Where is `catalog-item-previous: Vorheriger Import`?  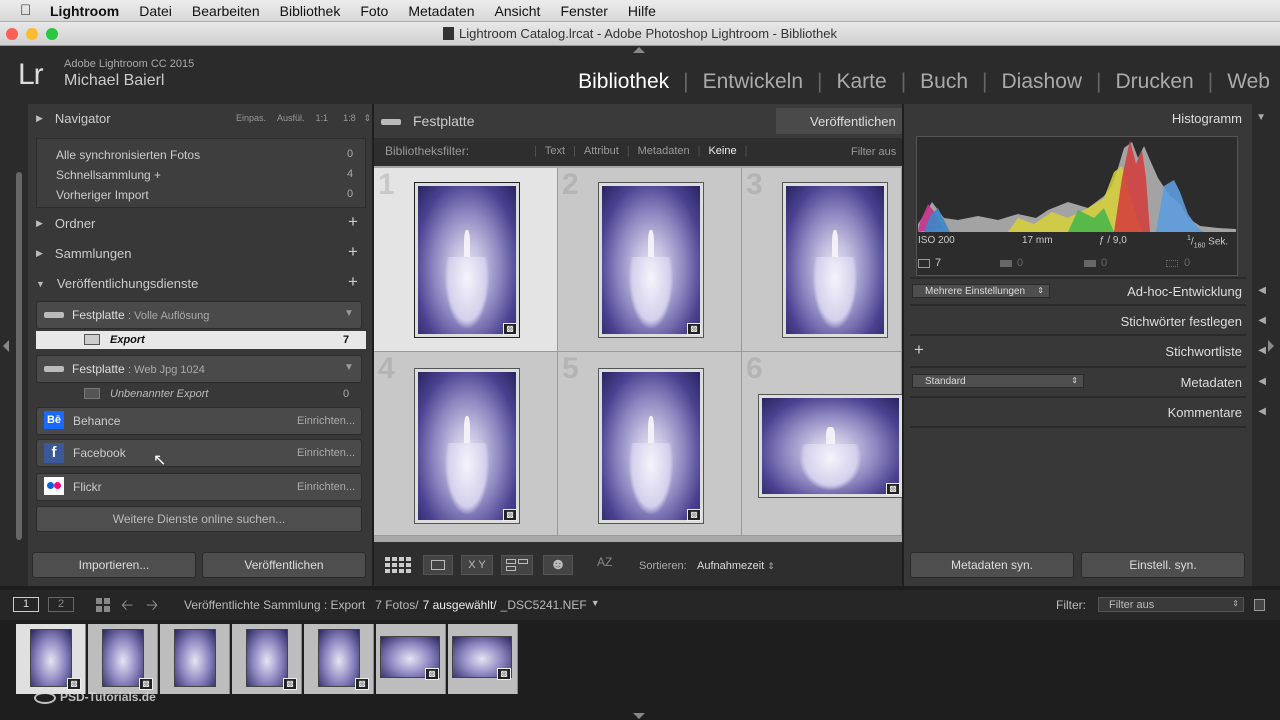 catalog-item-previous: Vorheriger Import is located at coordinates (102, 195).